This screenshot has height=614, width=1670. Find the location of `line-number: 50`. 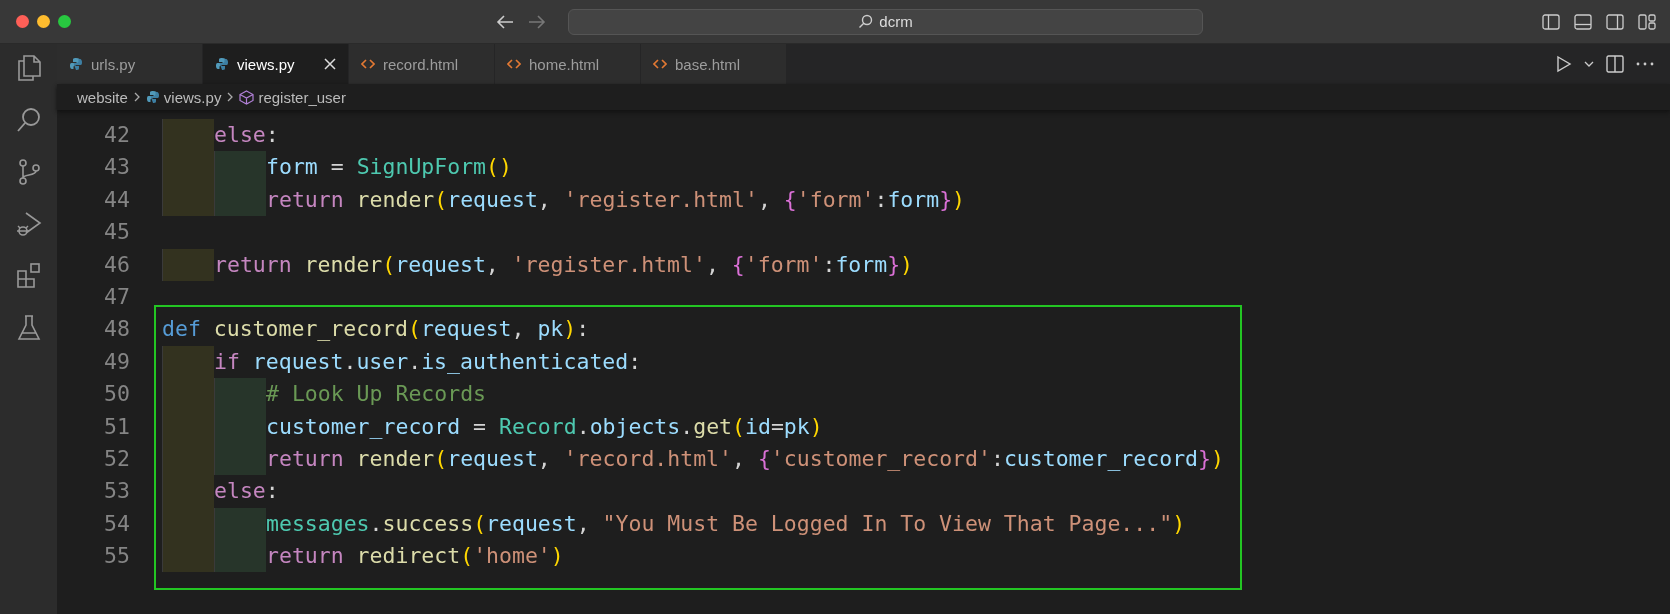

line-number: 50 is located at coordinates (116, 394).